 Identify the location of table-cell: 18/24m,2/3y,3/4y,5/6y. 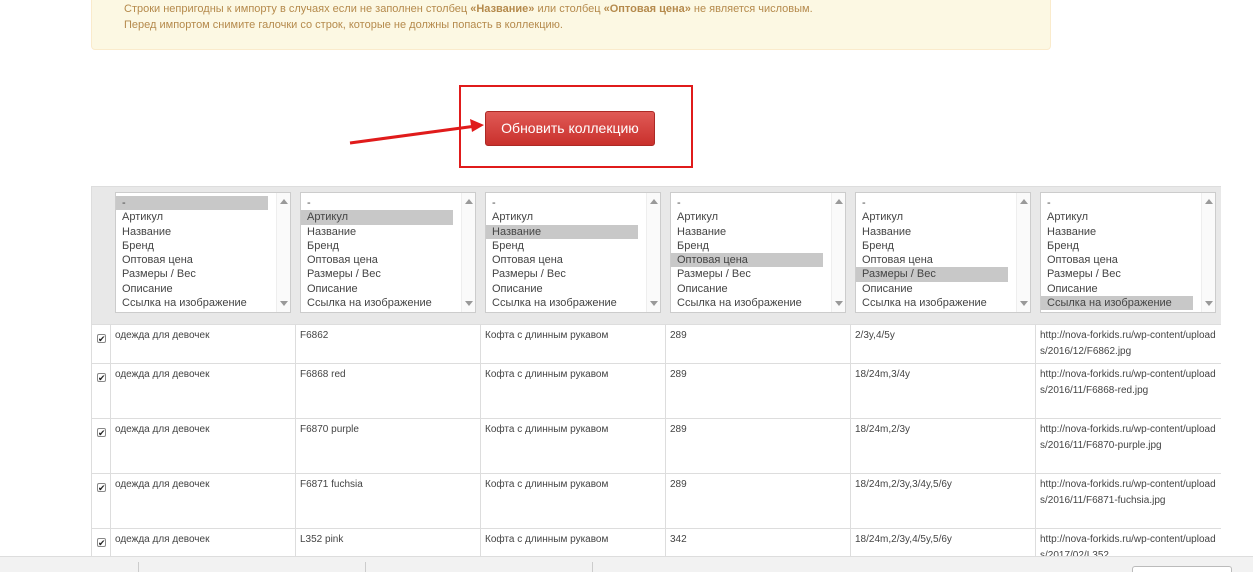
(943, 501).